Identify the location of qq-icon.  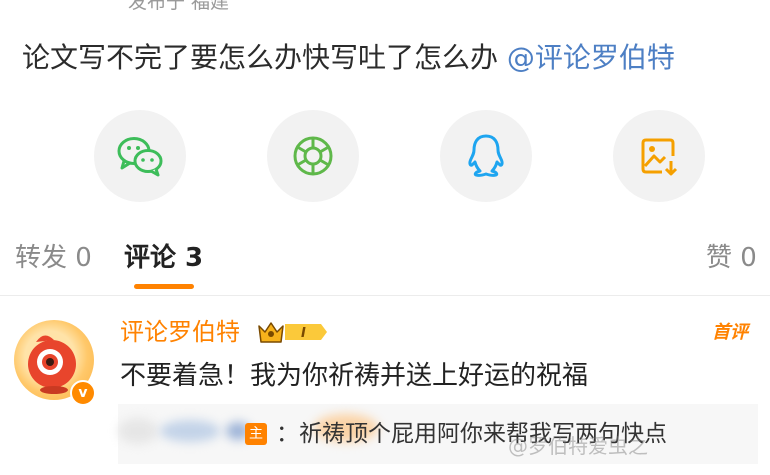
(486, 155).